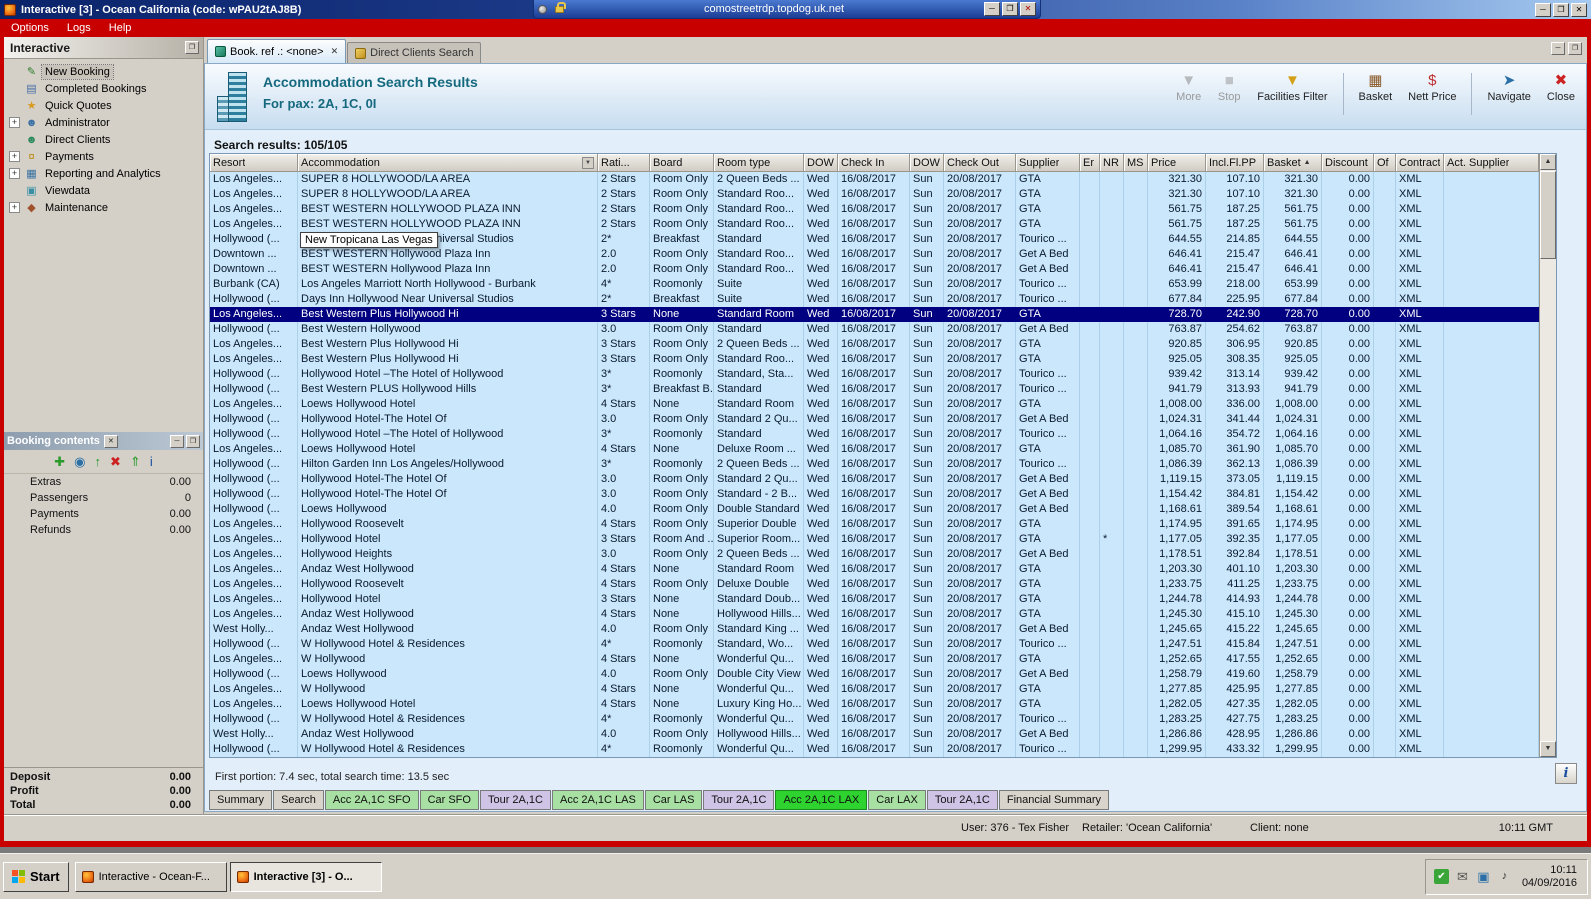 The width and height of the screenshot is (1591, 899). What do you see at coordinates (1441, 876) in the screenshot?
I see `status-ok-icon: ✔` at bounding box center [1441, 876].